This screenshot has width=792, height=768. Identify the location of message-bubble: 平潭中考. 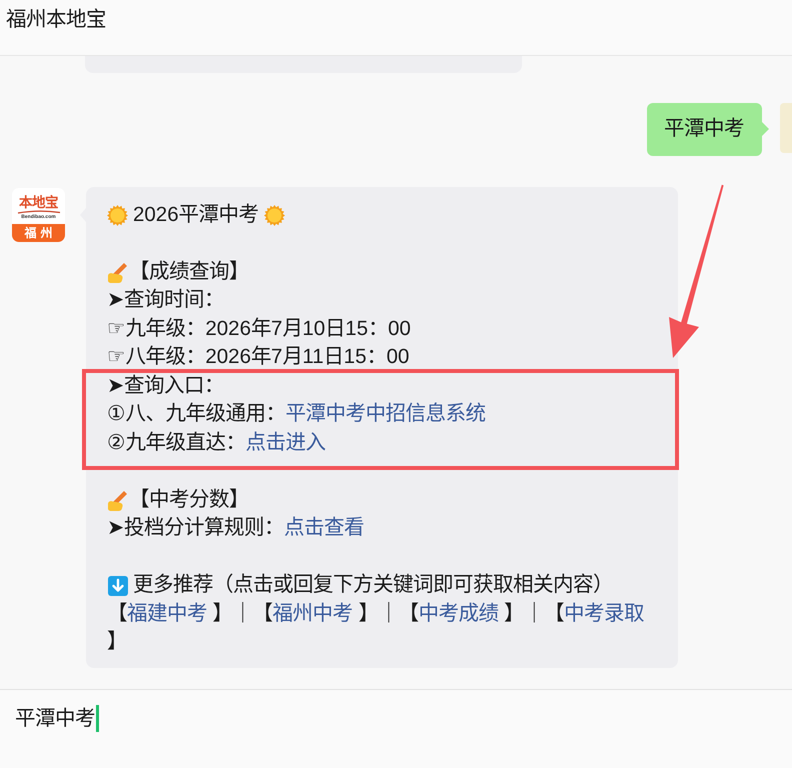
(704, 129).